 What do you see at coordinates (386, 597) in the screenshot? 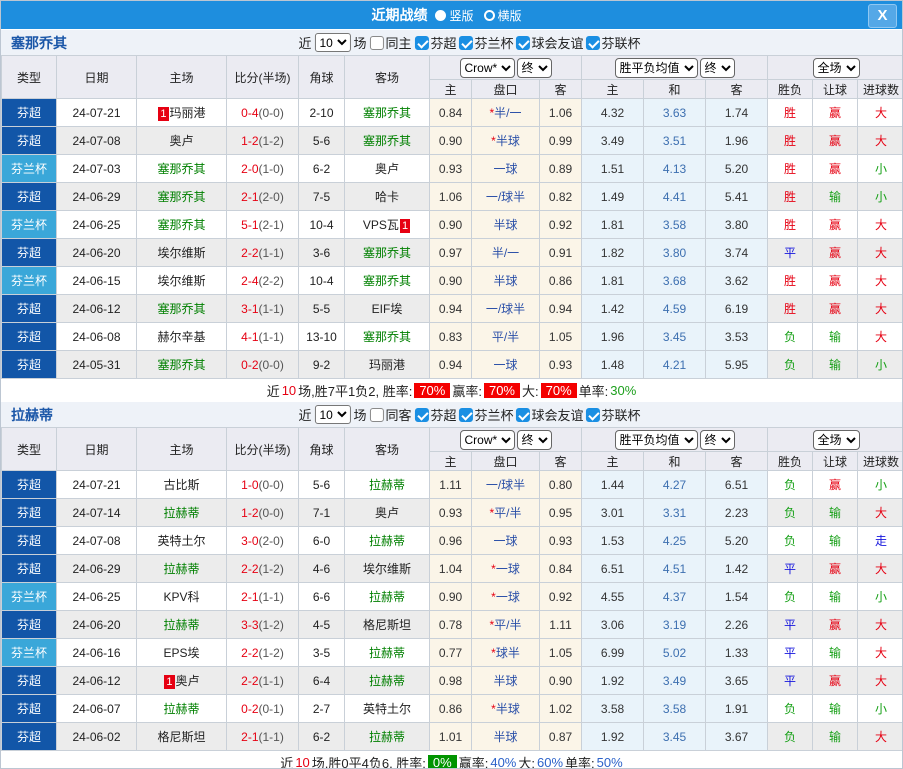
I see `team-label: 拉赫蒂` at bounding box center [386, 597].